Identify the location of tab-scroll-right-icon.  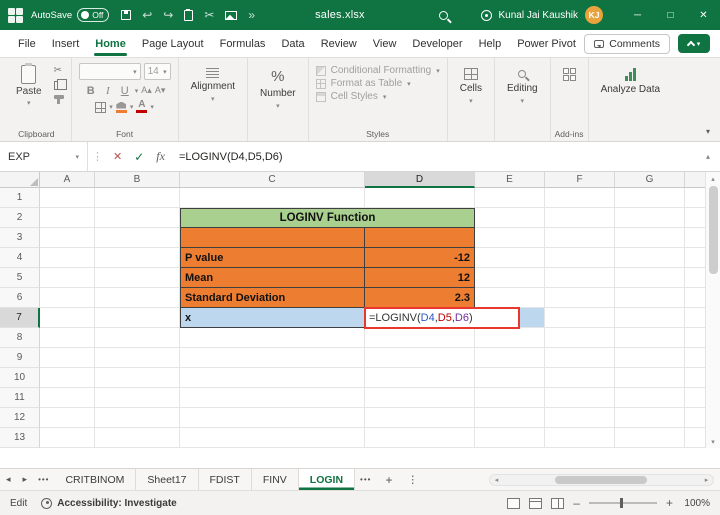
(25, 479).